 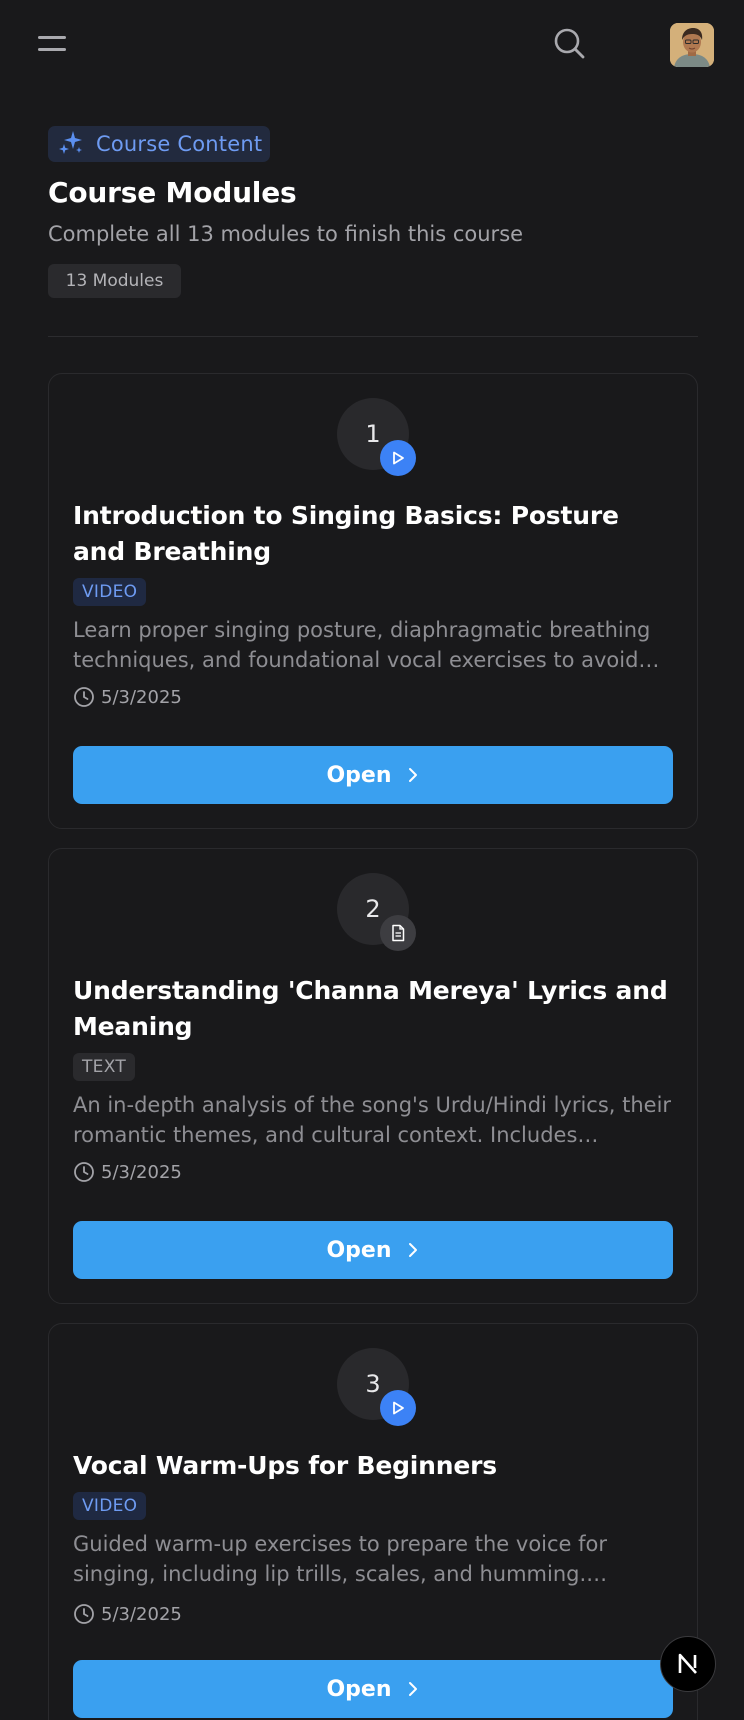 I want to click on module-count-badge: 13 Modules, so click(x=114, y=281).